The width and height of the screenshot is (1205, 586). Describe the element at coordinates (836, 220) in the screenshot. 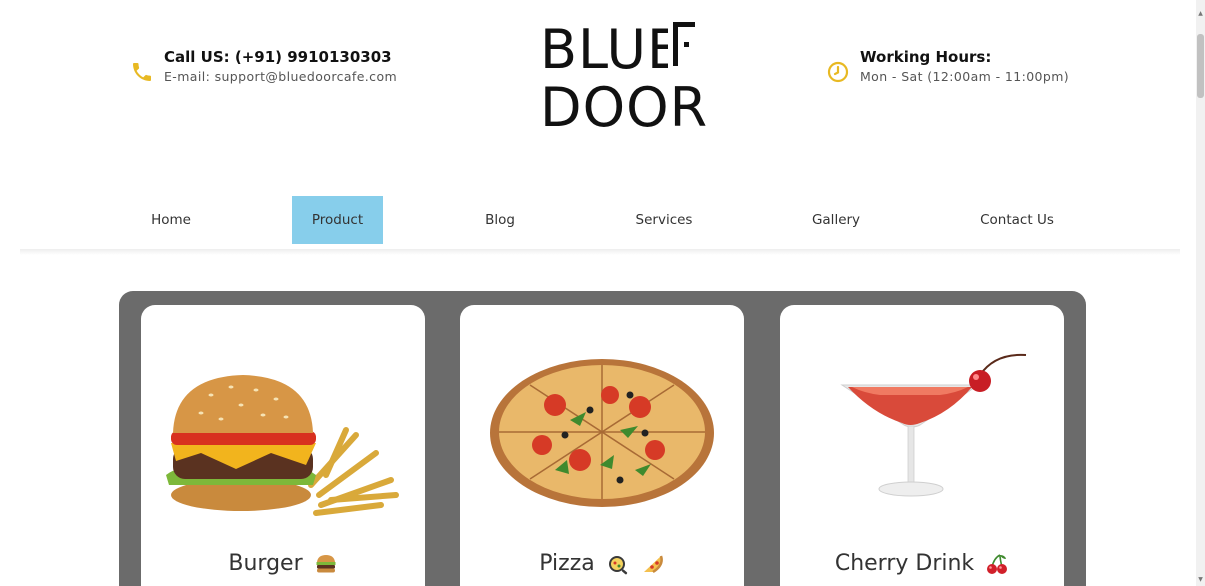

I see `nav-gallery: Gallery` at that location.